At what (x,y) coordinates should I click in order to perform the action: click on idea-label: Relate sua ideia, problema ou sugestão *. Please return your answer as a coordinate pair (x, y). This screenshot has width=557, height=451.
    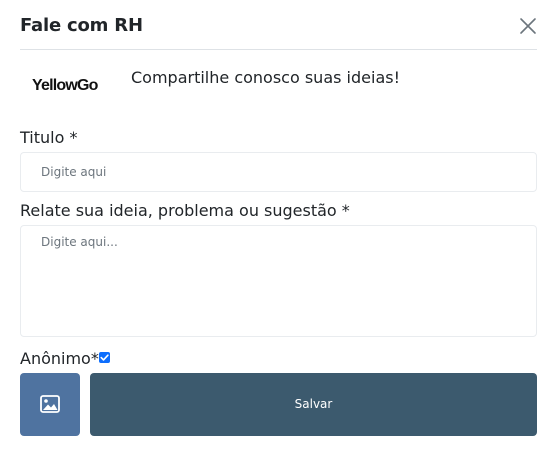
    Looking at the image, I should click on (185, 210).